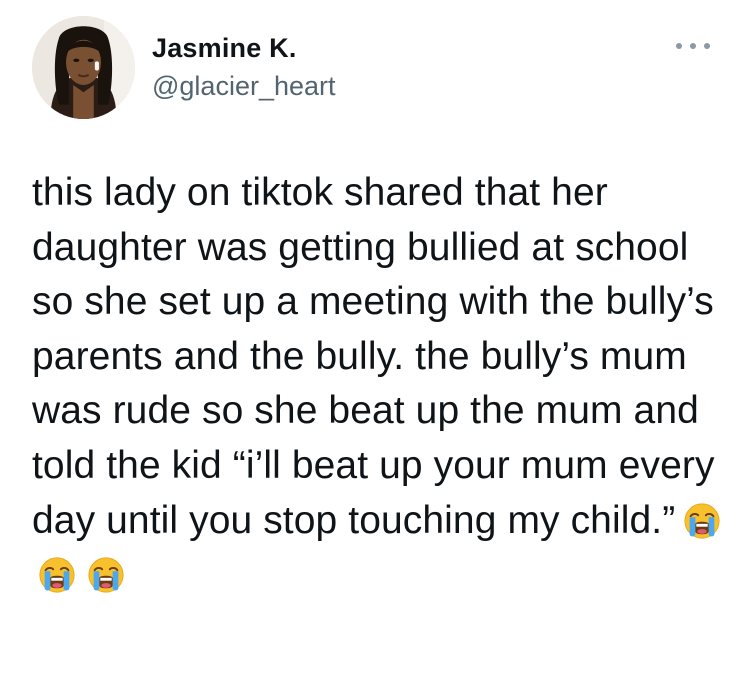  I want to click on avatar-photo, so click(83, 67).